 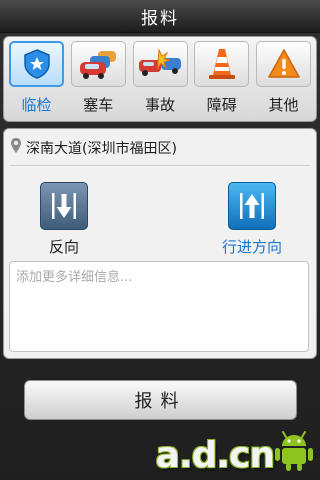 I want to click on category-label: 障碍, so click(x=221, y=105).